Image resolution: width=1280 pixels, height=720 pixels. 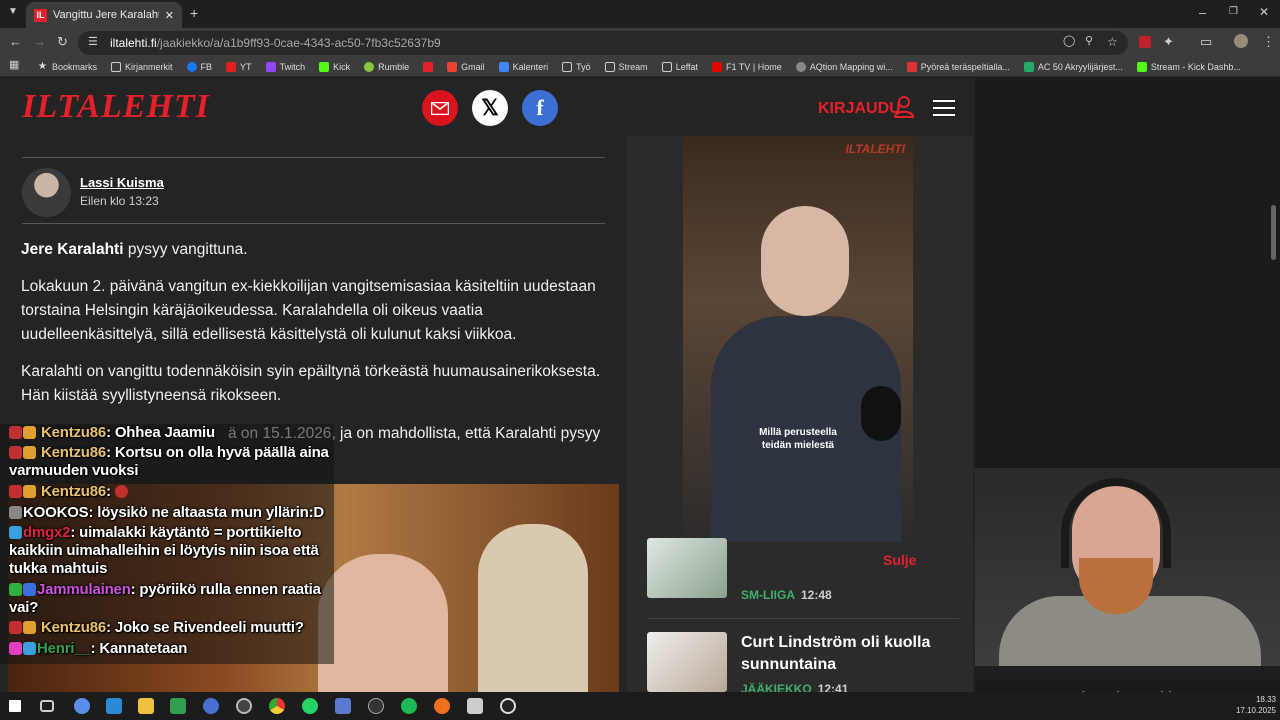 I want to click on page-scrollbar, so click(x=1273, y=232).